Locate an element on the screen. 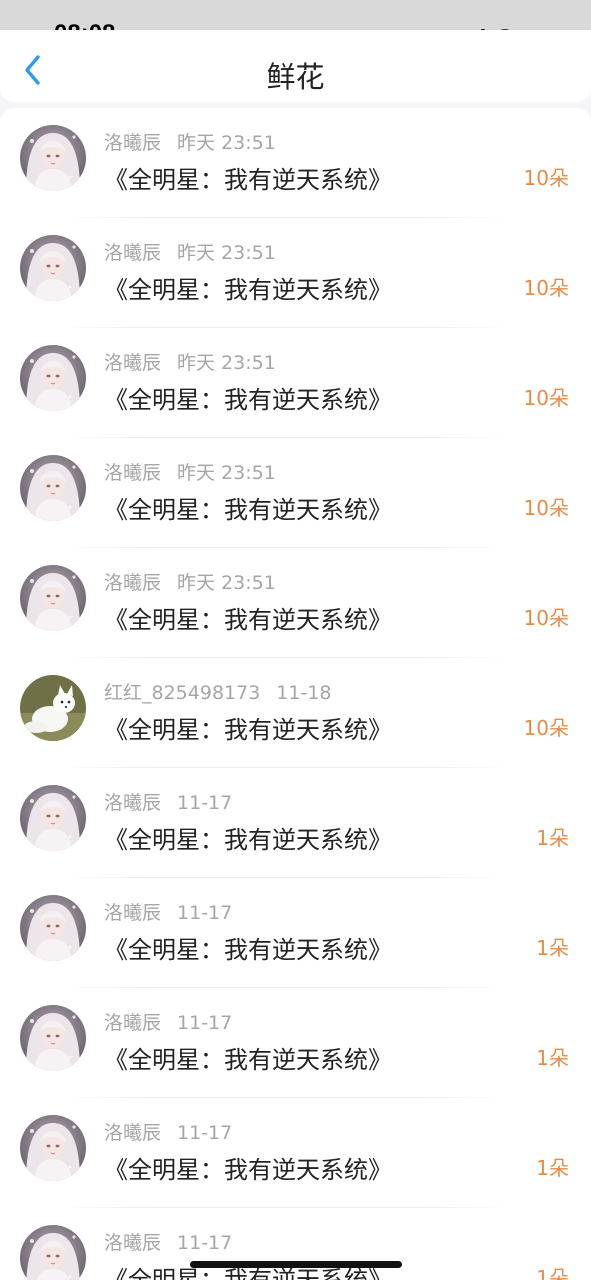 The width and height of the screenshot is (591, 1280). username: 红红_825498173 is located at coordinates (182, 693).